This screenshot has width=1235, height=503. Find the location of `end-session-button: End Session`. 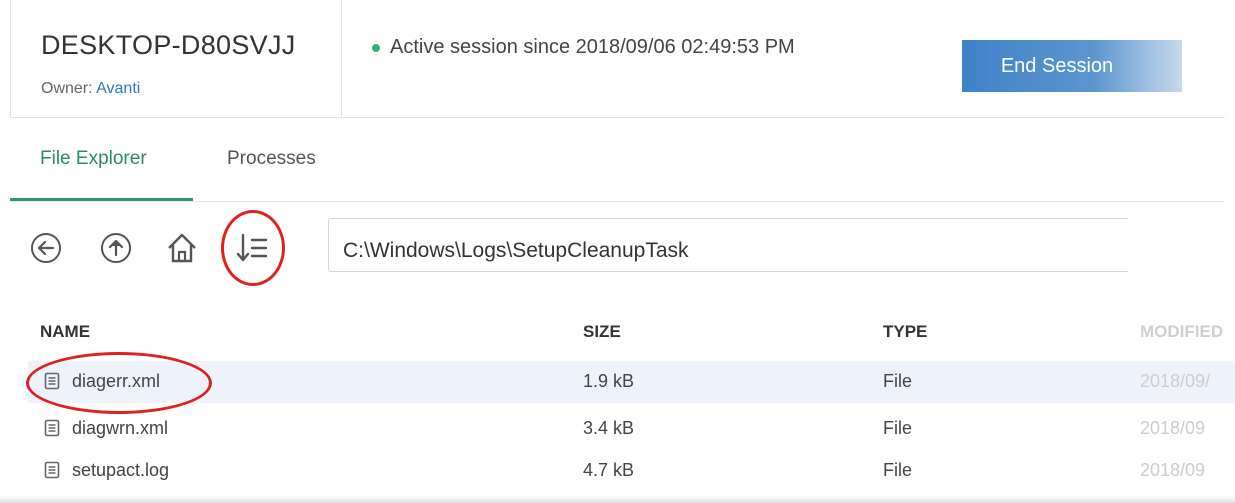

end-session-button: End Session is located at coordinates (1072, 66).